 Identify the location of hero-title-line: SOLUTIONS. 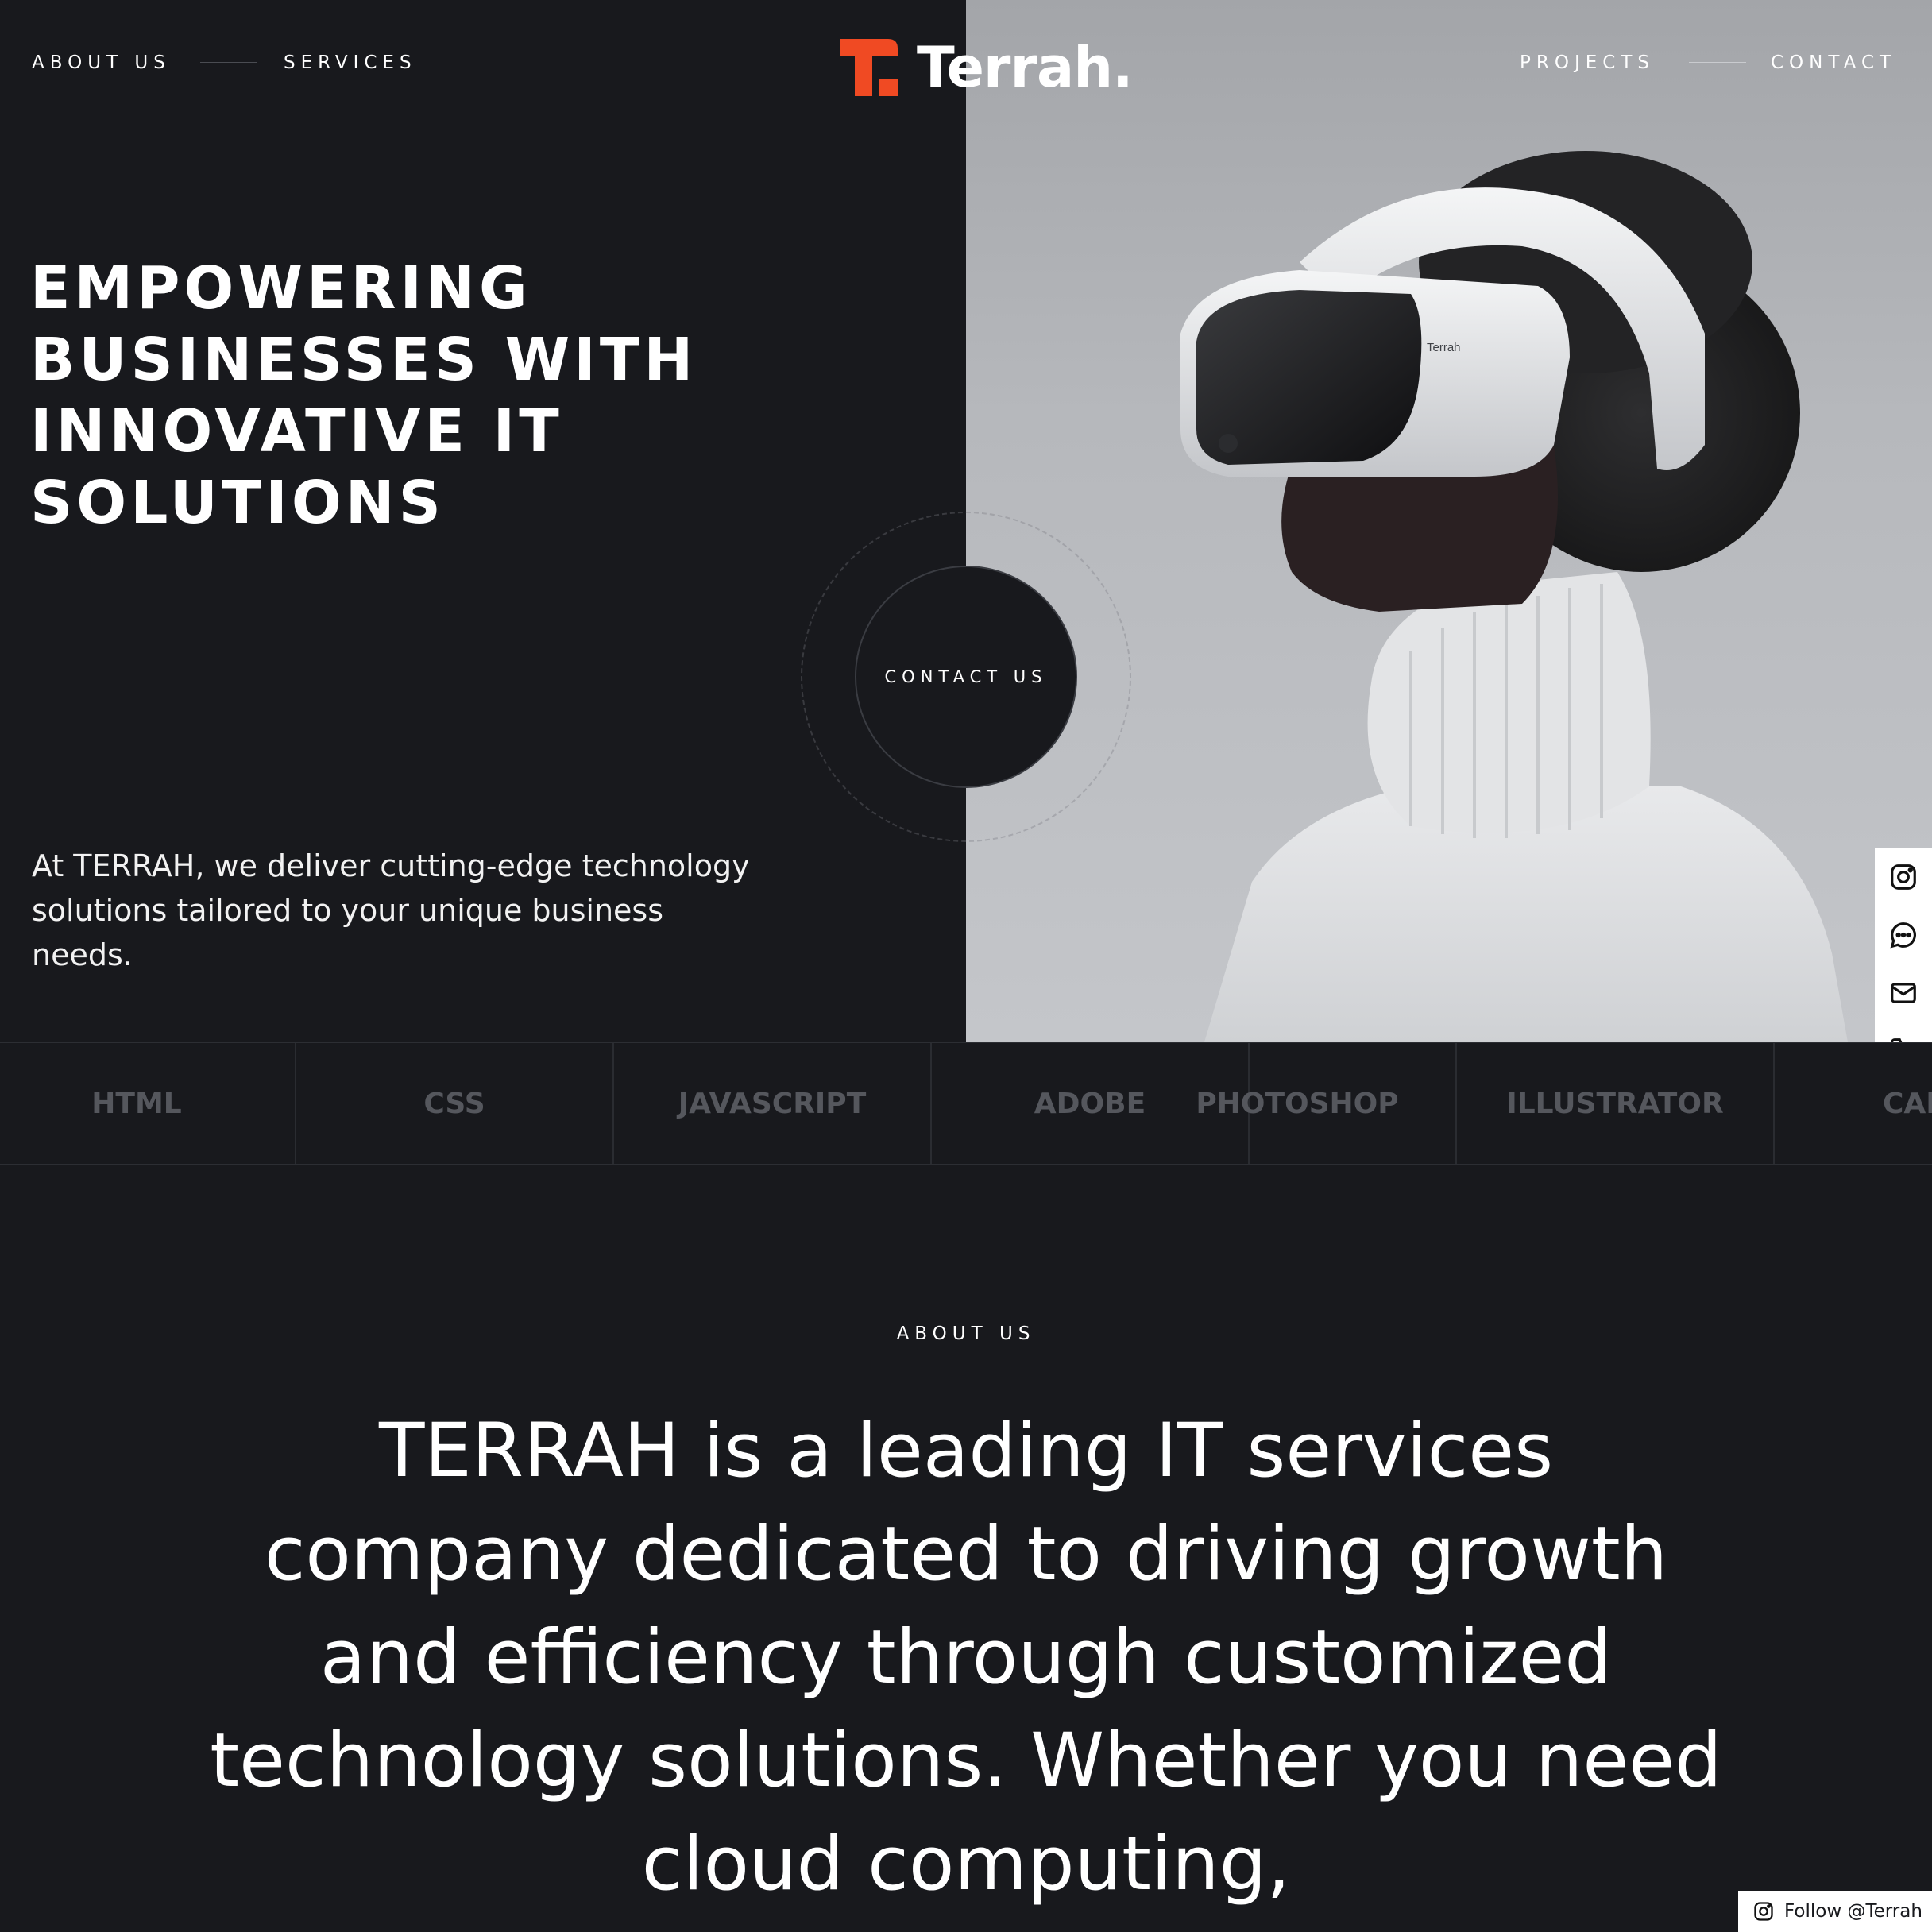
(237, 503).